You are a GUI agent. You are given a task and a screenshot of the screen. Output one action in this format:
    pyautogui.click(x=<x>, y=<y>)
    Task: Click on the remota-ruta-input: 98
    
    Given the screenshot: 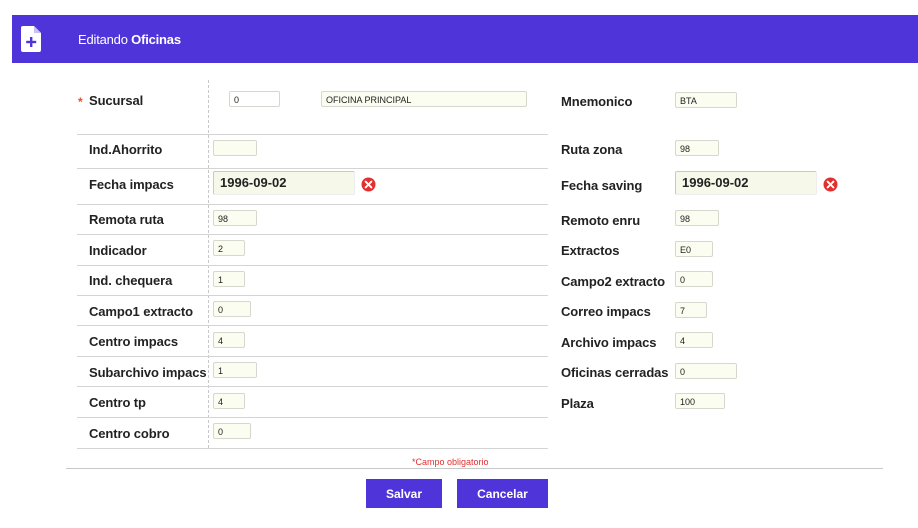 What is the action you would take?
    pyautogui.click(x=235, y=218)
    